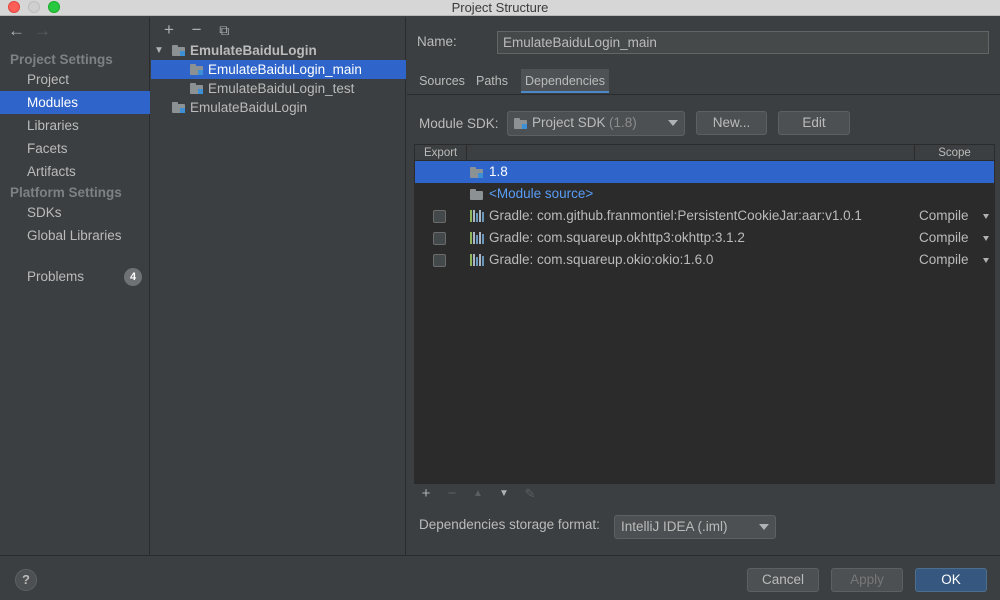 The image size is (1000, 600). I want to click on storage-format-label: Dependencies storage format:, so click(509, 524).